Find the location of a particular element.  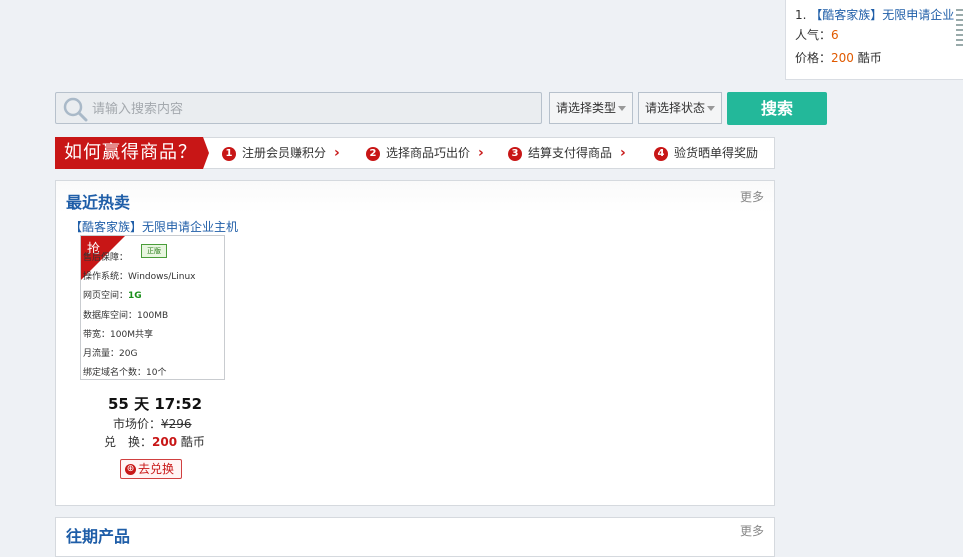

redeem-button: ⊕ 去兑换 is located at coordinates (151, 469).